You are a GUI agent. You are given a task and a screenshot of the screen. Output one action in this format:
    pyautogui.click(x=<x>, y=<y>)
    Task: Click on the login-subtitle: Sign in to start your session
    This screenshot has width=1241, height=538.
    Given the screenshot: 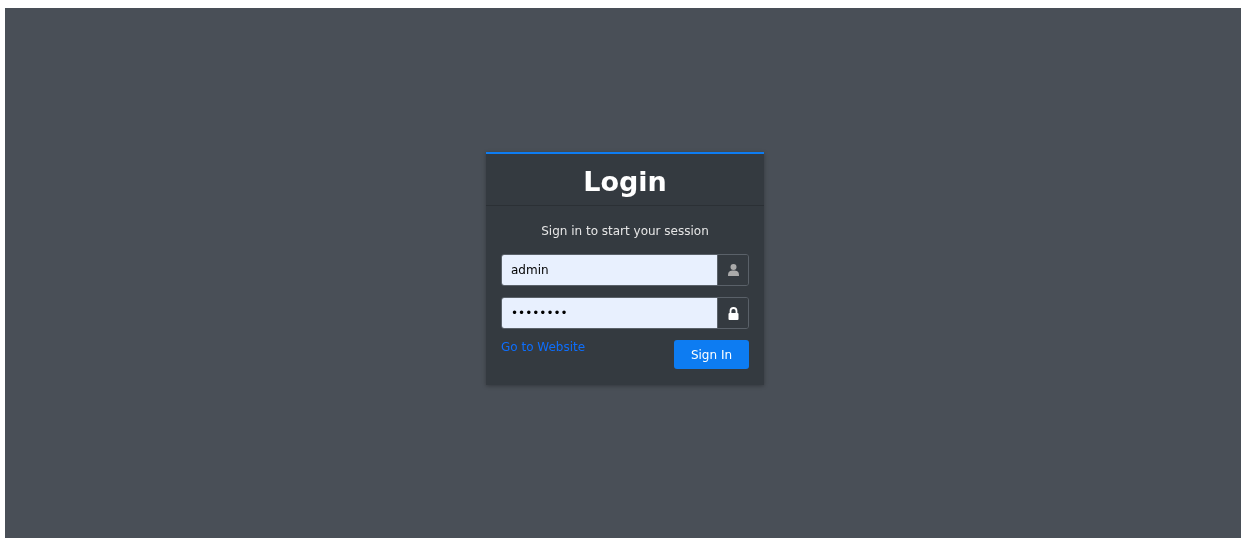 What is the action you would take?
    pyautogui.click(x=625, y=231)
    